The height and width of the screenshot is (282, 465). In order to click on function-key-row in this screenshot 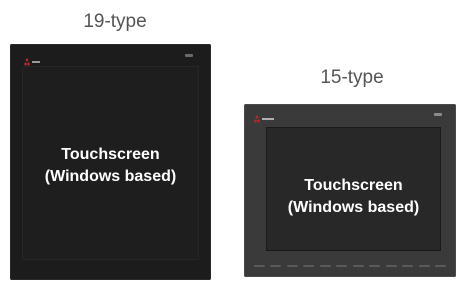, I will do `click(350, 266)`.